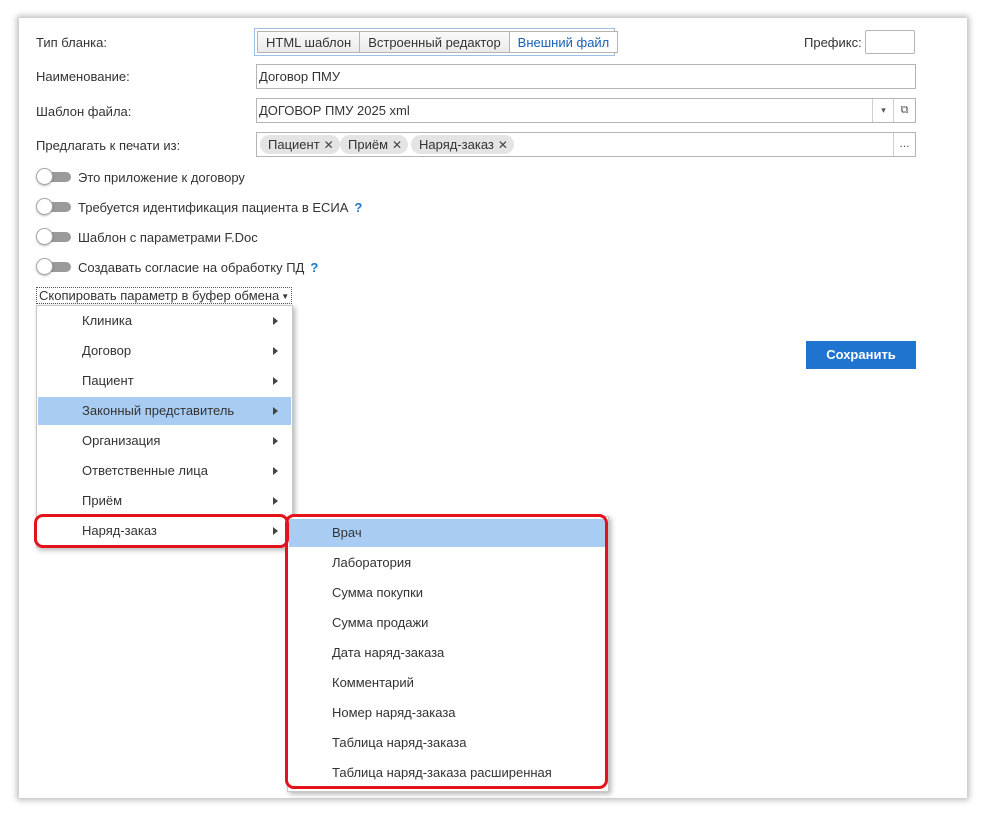  I want to click on menu-item-work-order: Наряд-заказ, so click(164, 531).